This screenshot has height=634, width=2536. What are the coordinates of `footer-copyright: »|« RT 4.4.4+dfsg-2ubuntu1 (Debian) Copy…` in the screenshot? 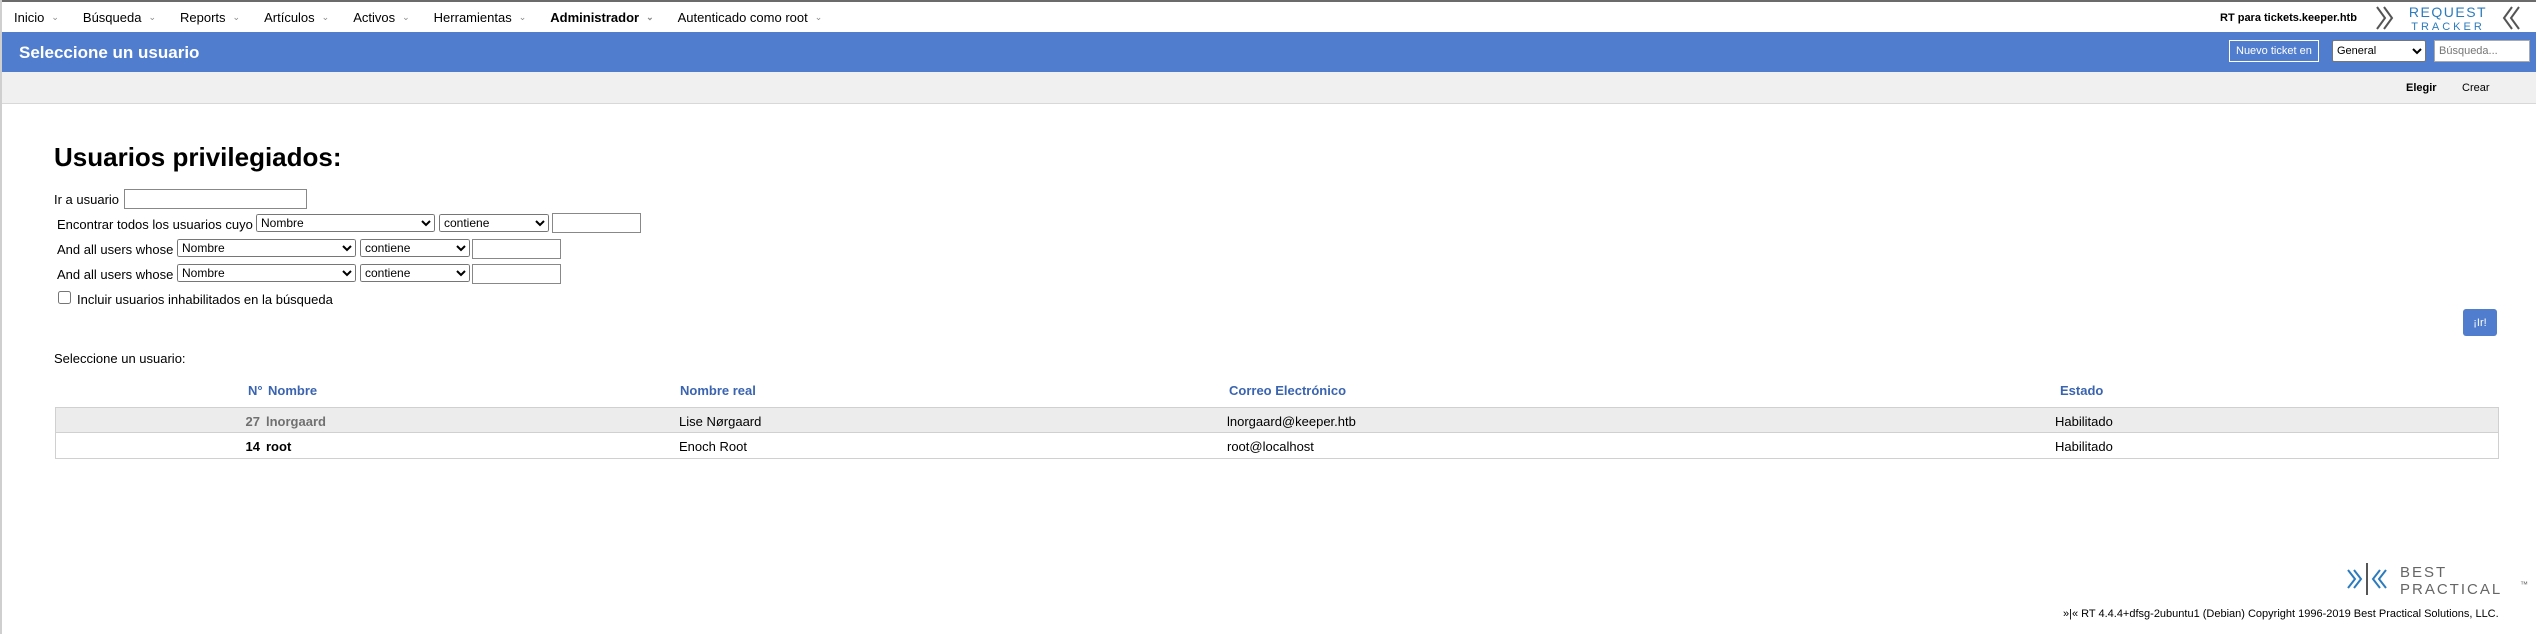 It's located at (2281, 614).